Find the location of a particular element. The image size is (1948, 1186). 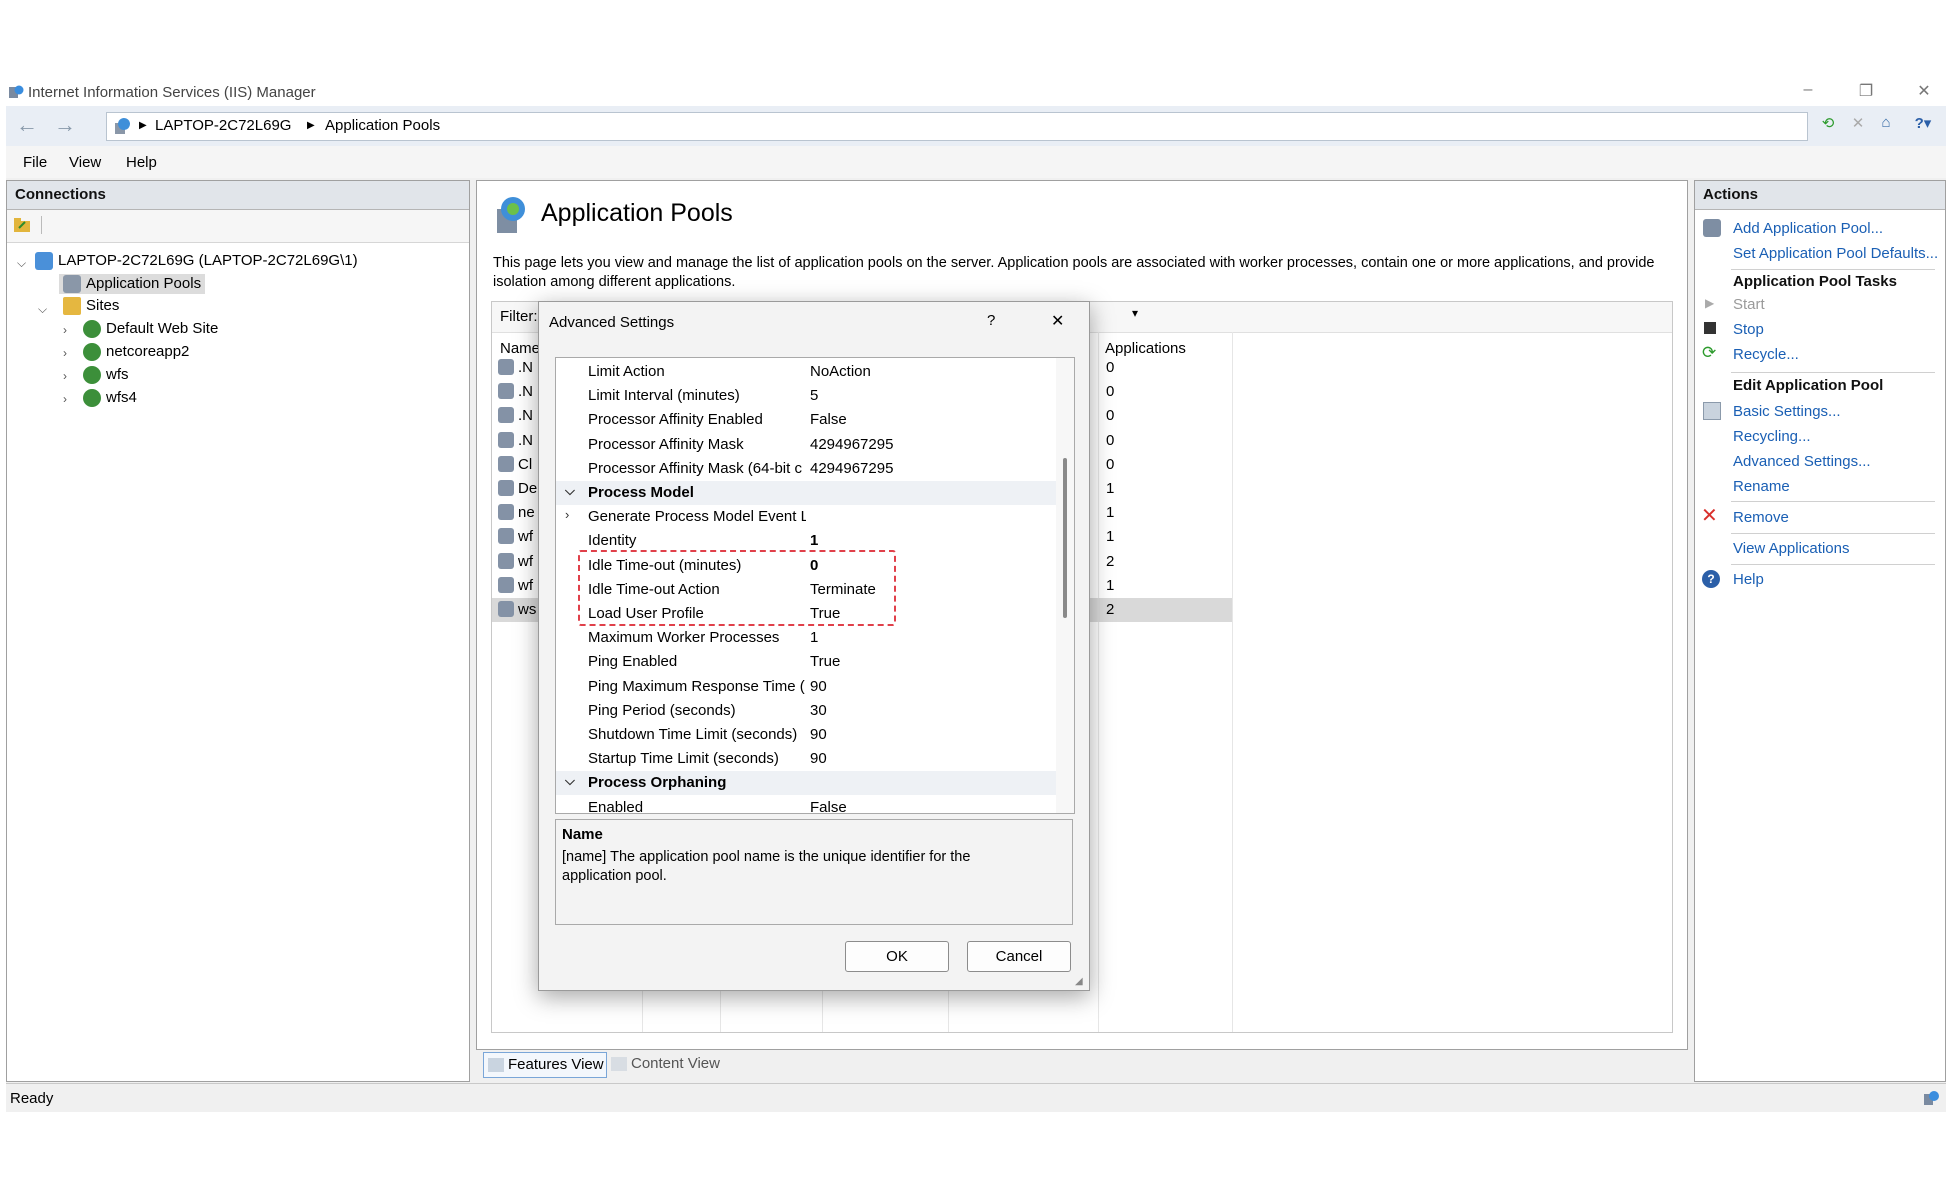

refresh-icon: ⟲ is located at coordinates (1828, 125).